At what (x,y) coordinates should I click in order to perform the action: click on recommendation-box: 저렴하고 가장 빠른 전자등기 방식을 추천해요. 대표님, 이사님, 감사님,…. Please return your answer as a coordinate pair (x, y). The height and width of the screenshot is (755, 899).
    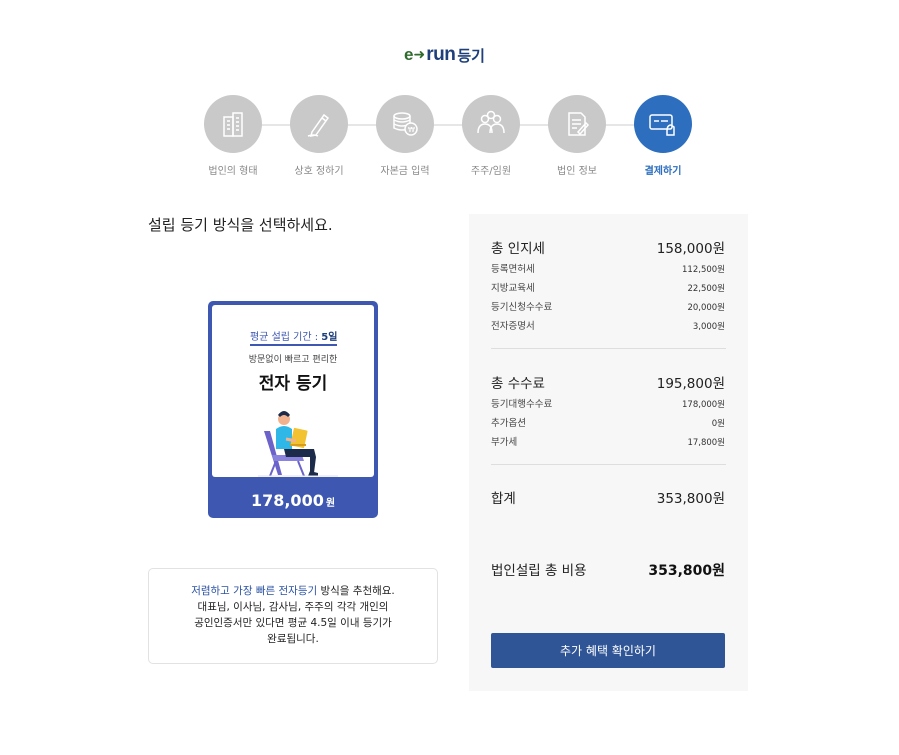
    Looking at the image, I should click on (293, 616).